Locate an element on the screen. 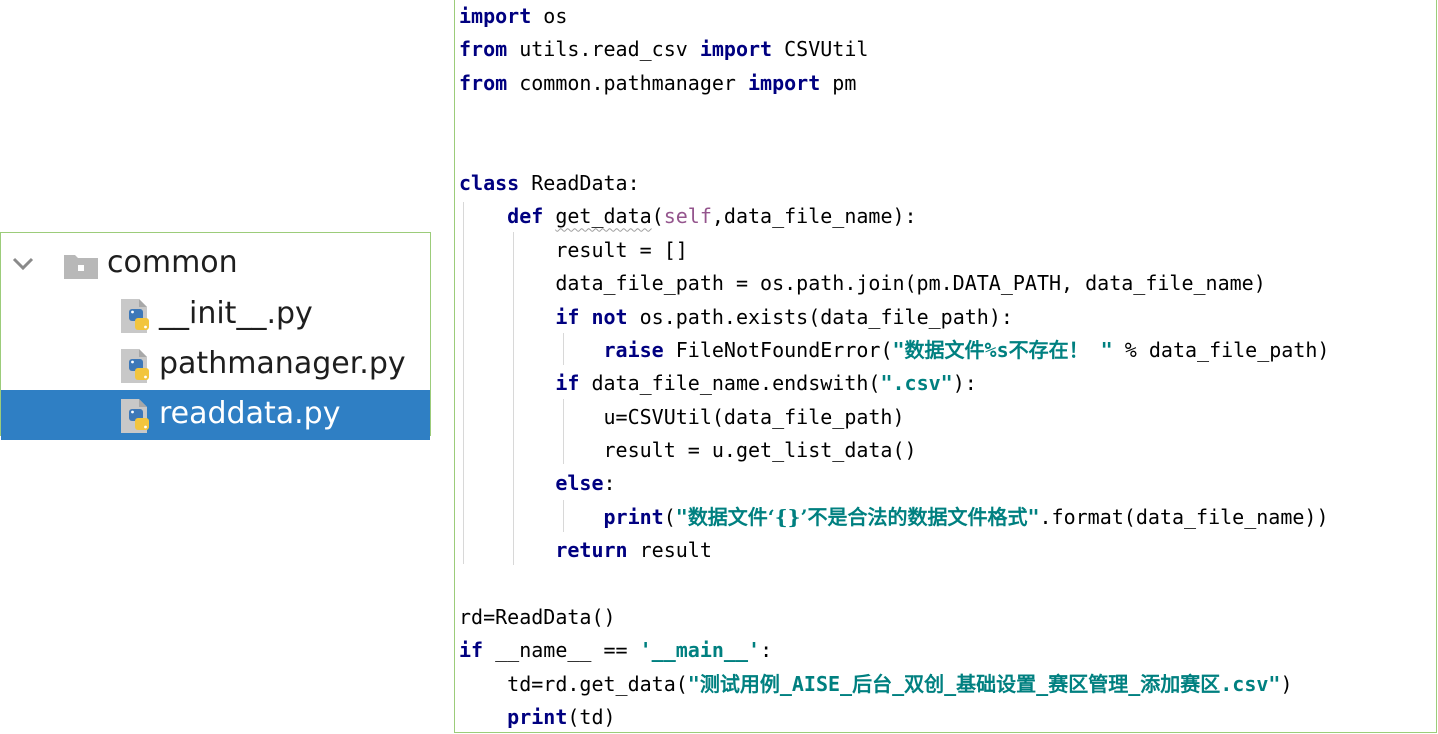 The width and height of the screenshot is (1438, 734). tree-folder-label: common is located at coordinates (172, 262).